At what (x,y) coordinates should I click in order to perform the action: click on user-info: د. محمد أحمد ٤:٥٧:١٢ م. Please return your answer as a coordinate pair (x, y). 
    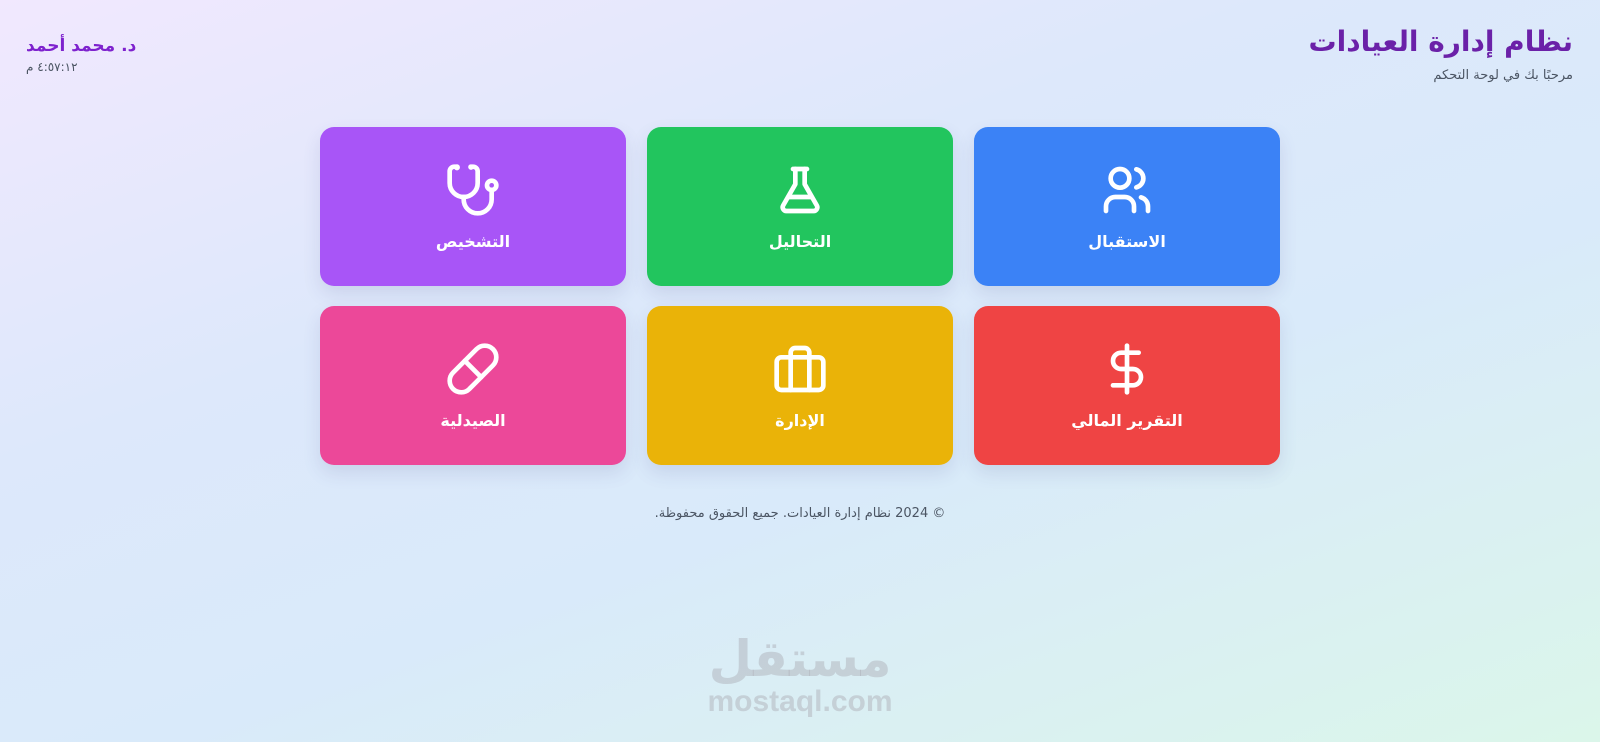
    Looking at the image, I should click on (81, 54).